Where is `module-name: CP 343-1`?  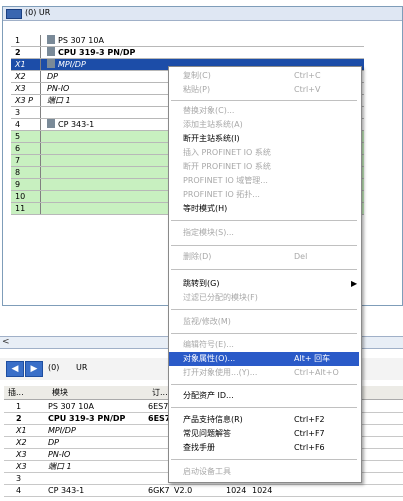
module-name: CP 343-1 is located at coordinates (66, 490).